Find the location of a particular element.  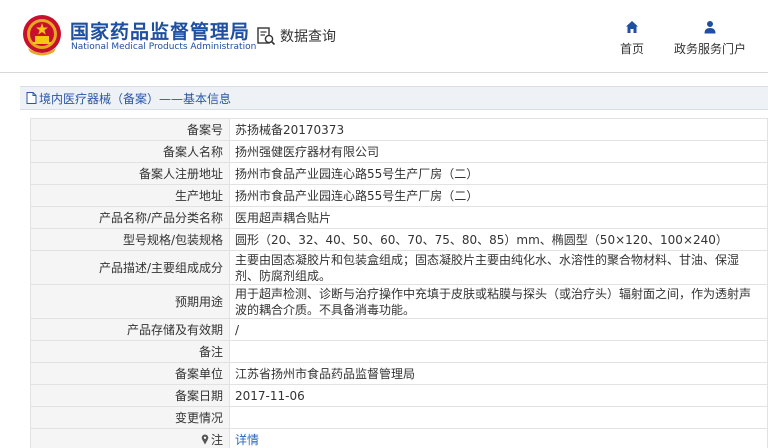

note-label-cell: 注 is located at coordinates (130, 438).